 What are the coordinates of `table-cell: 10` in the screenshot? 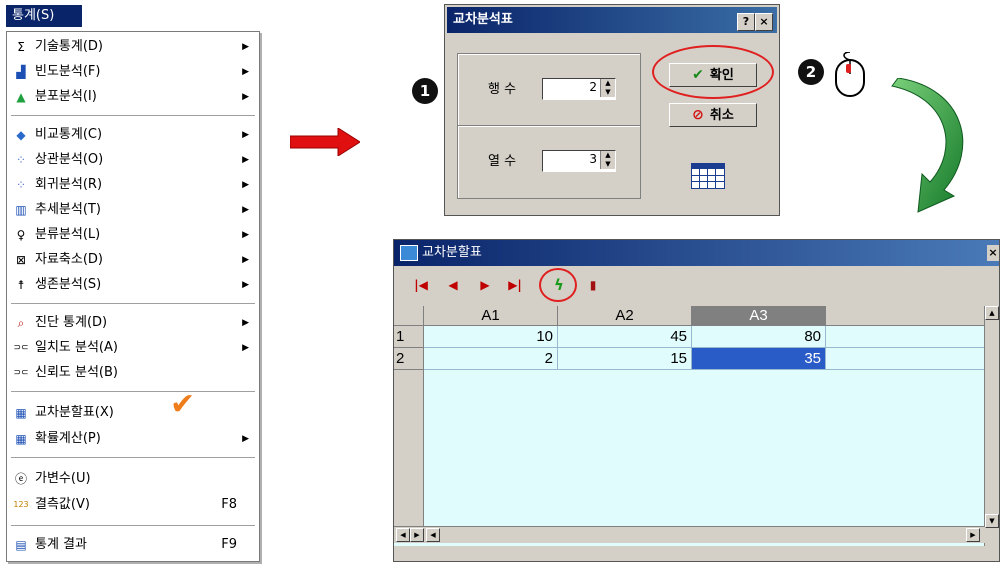 It's located at (491, 337).